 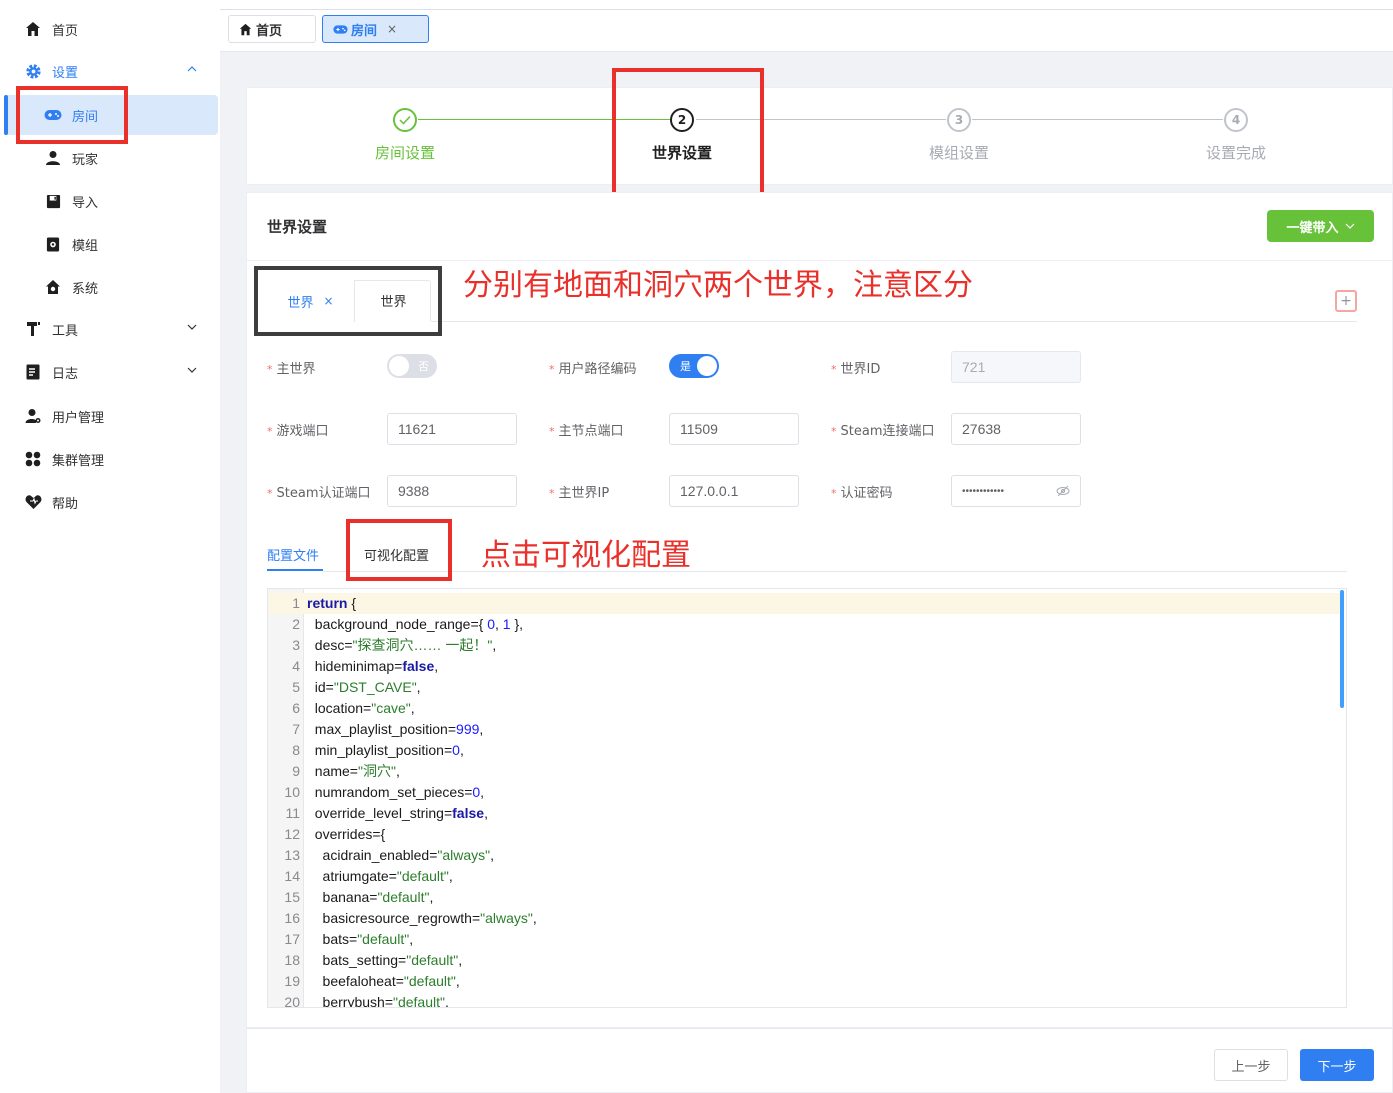 What do you see at coordinates (110, 459) in the screenshot?
I see `sidebar-item-cluster: 集群管理` at bounding box center [110, 459].